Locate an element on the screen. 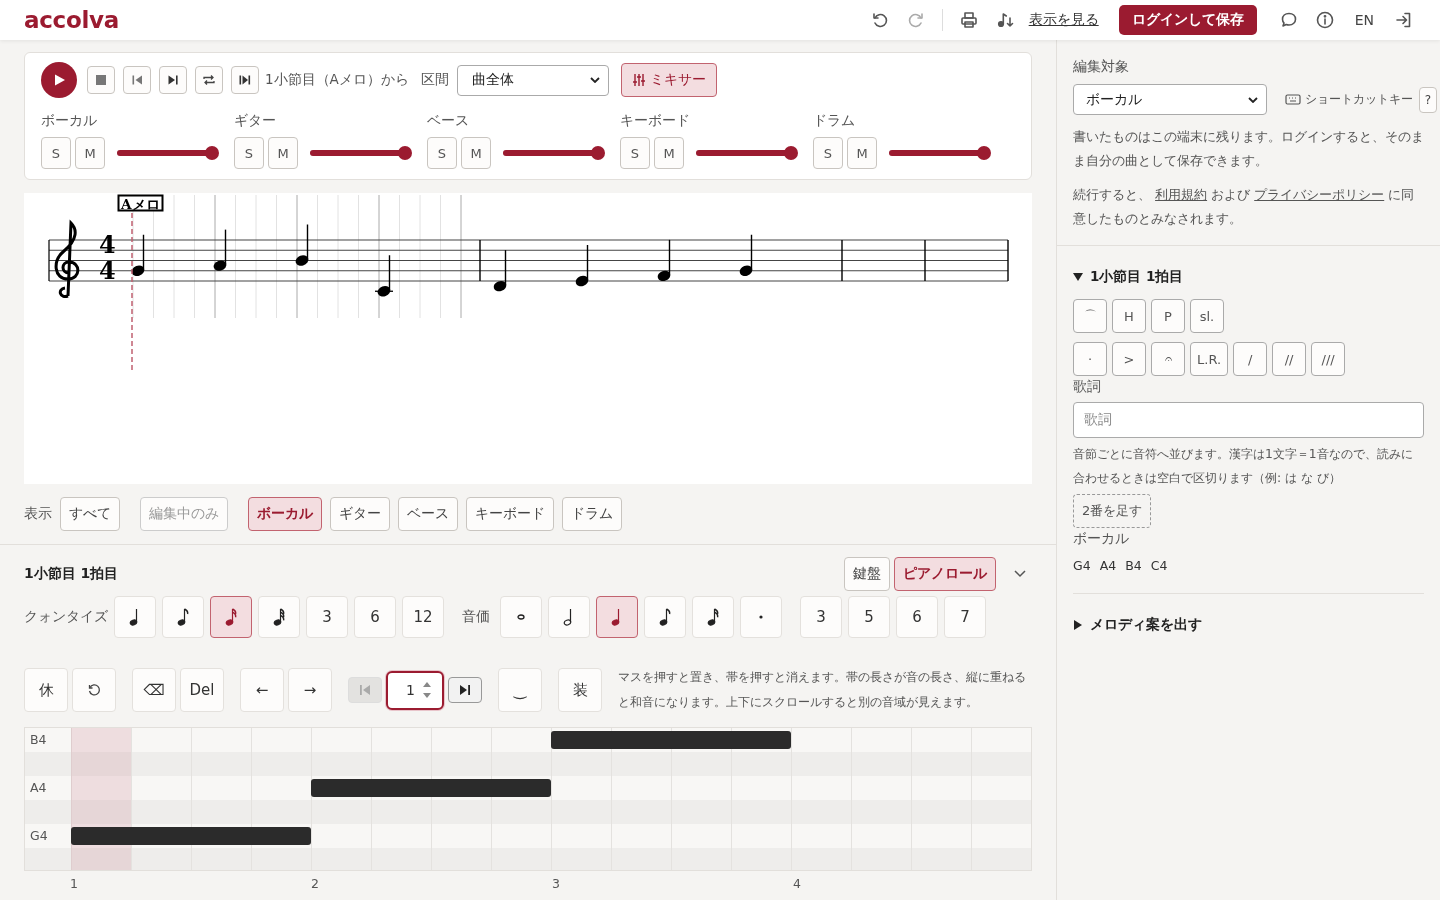 The width and height of the screenshot is (1440, 900). quarter-option is located at coordinates (617, 617).